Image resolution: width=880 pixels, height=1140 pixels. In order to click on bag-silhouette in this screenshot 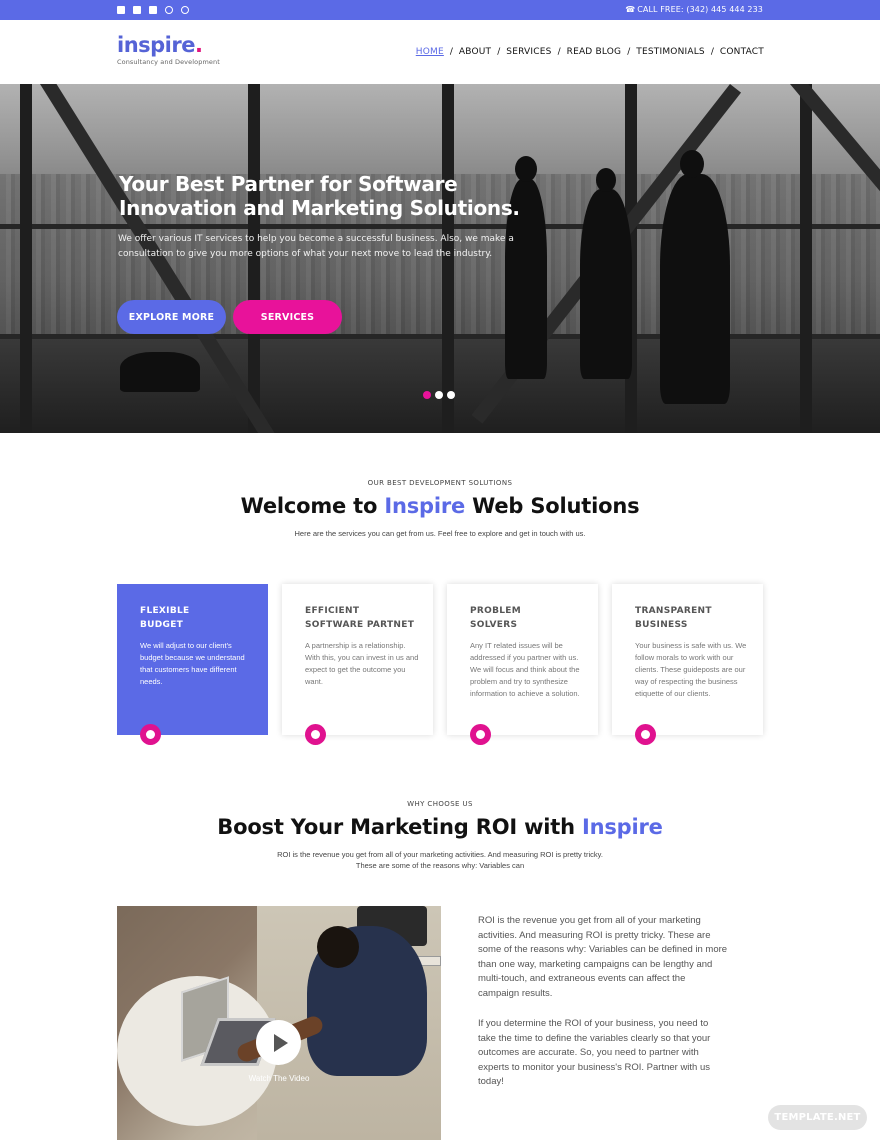, I will do `click(160, 372)`.